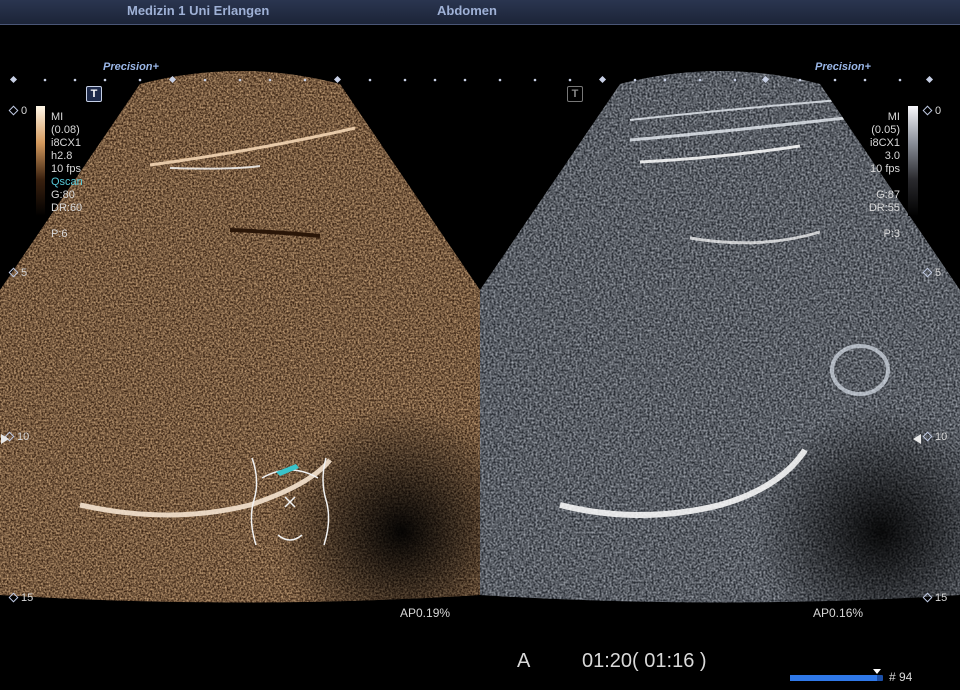 This screenshot has width=960, height=690. What do you see at coordinates (934, 598) in the screenshot?
I see `depth-mark-right-15: 15` at bounding box center [934, 598].